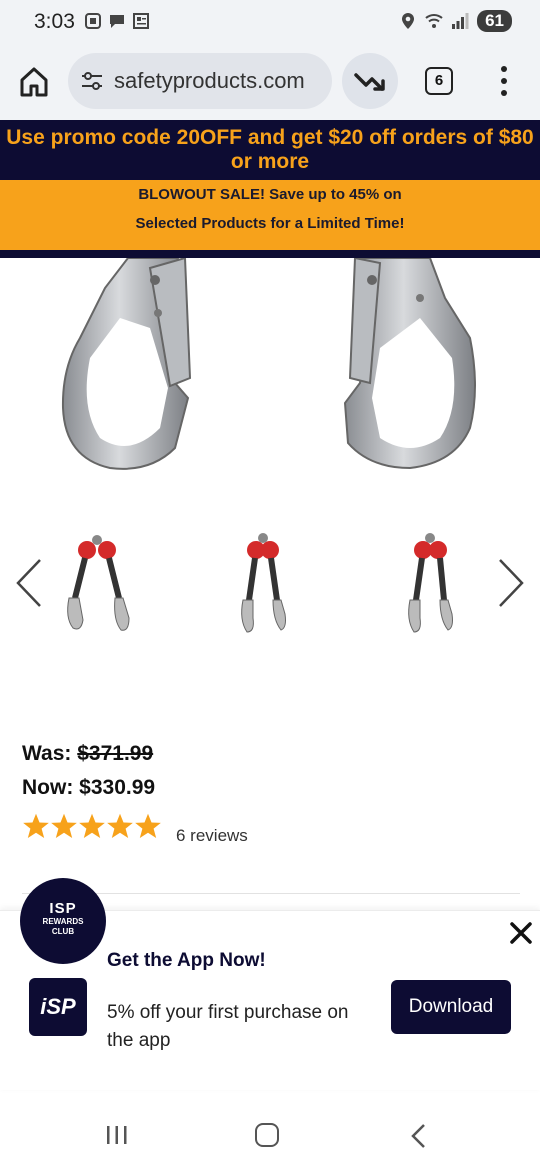  Describe the element at coordinates (48, 787) in the screenshot. I see `now-label: Now:` at that location.